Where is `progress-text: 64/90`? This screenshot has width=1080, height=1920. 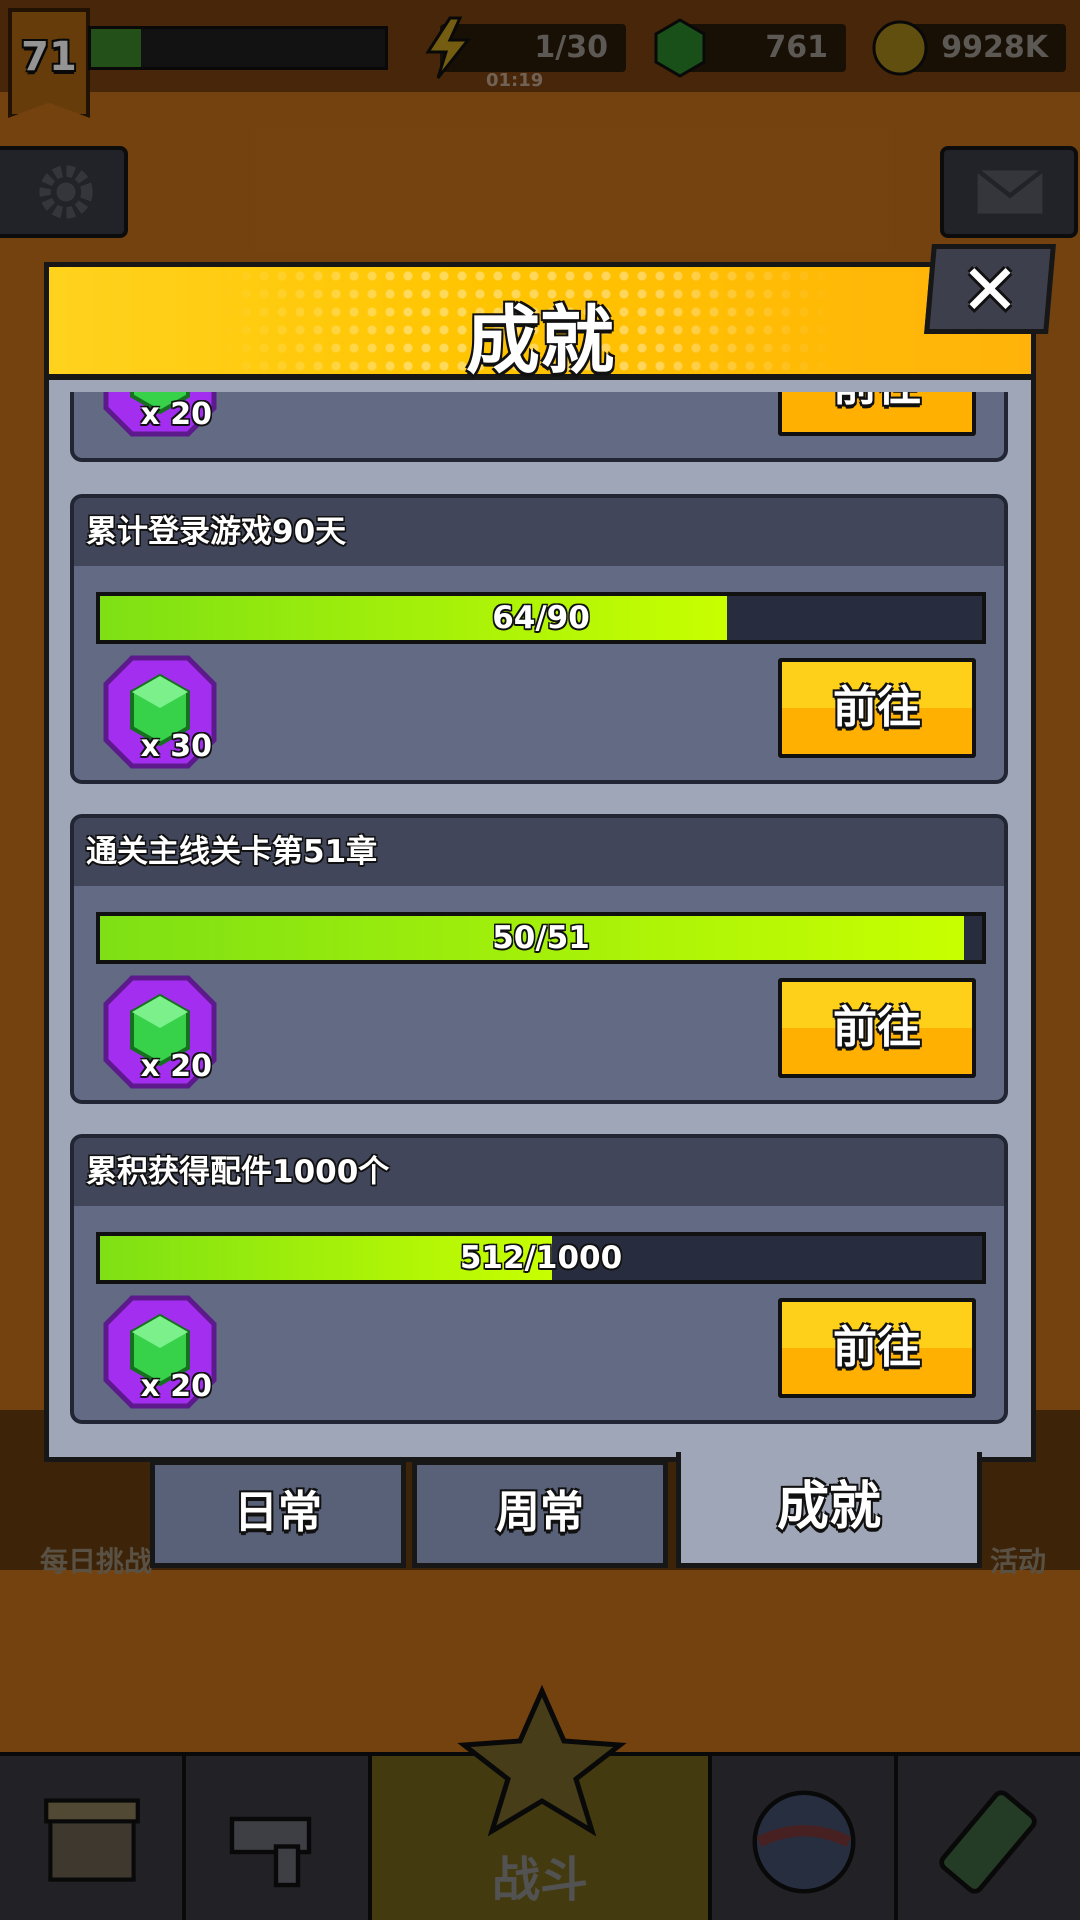 progress-text: 64/90 is located at coordinates (541, 618).